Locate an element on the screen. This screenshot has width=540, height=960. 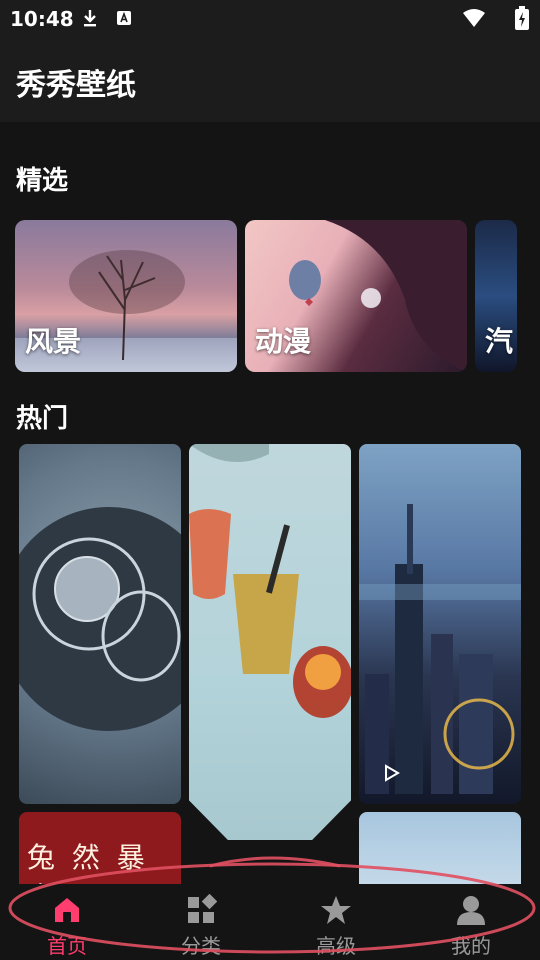
wallpaper-tile-sky is located at coordinates (440, 852).